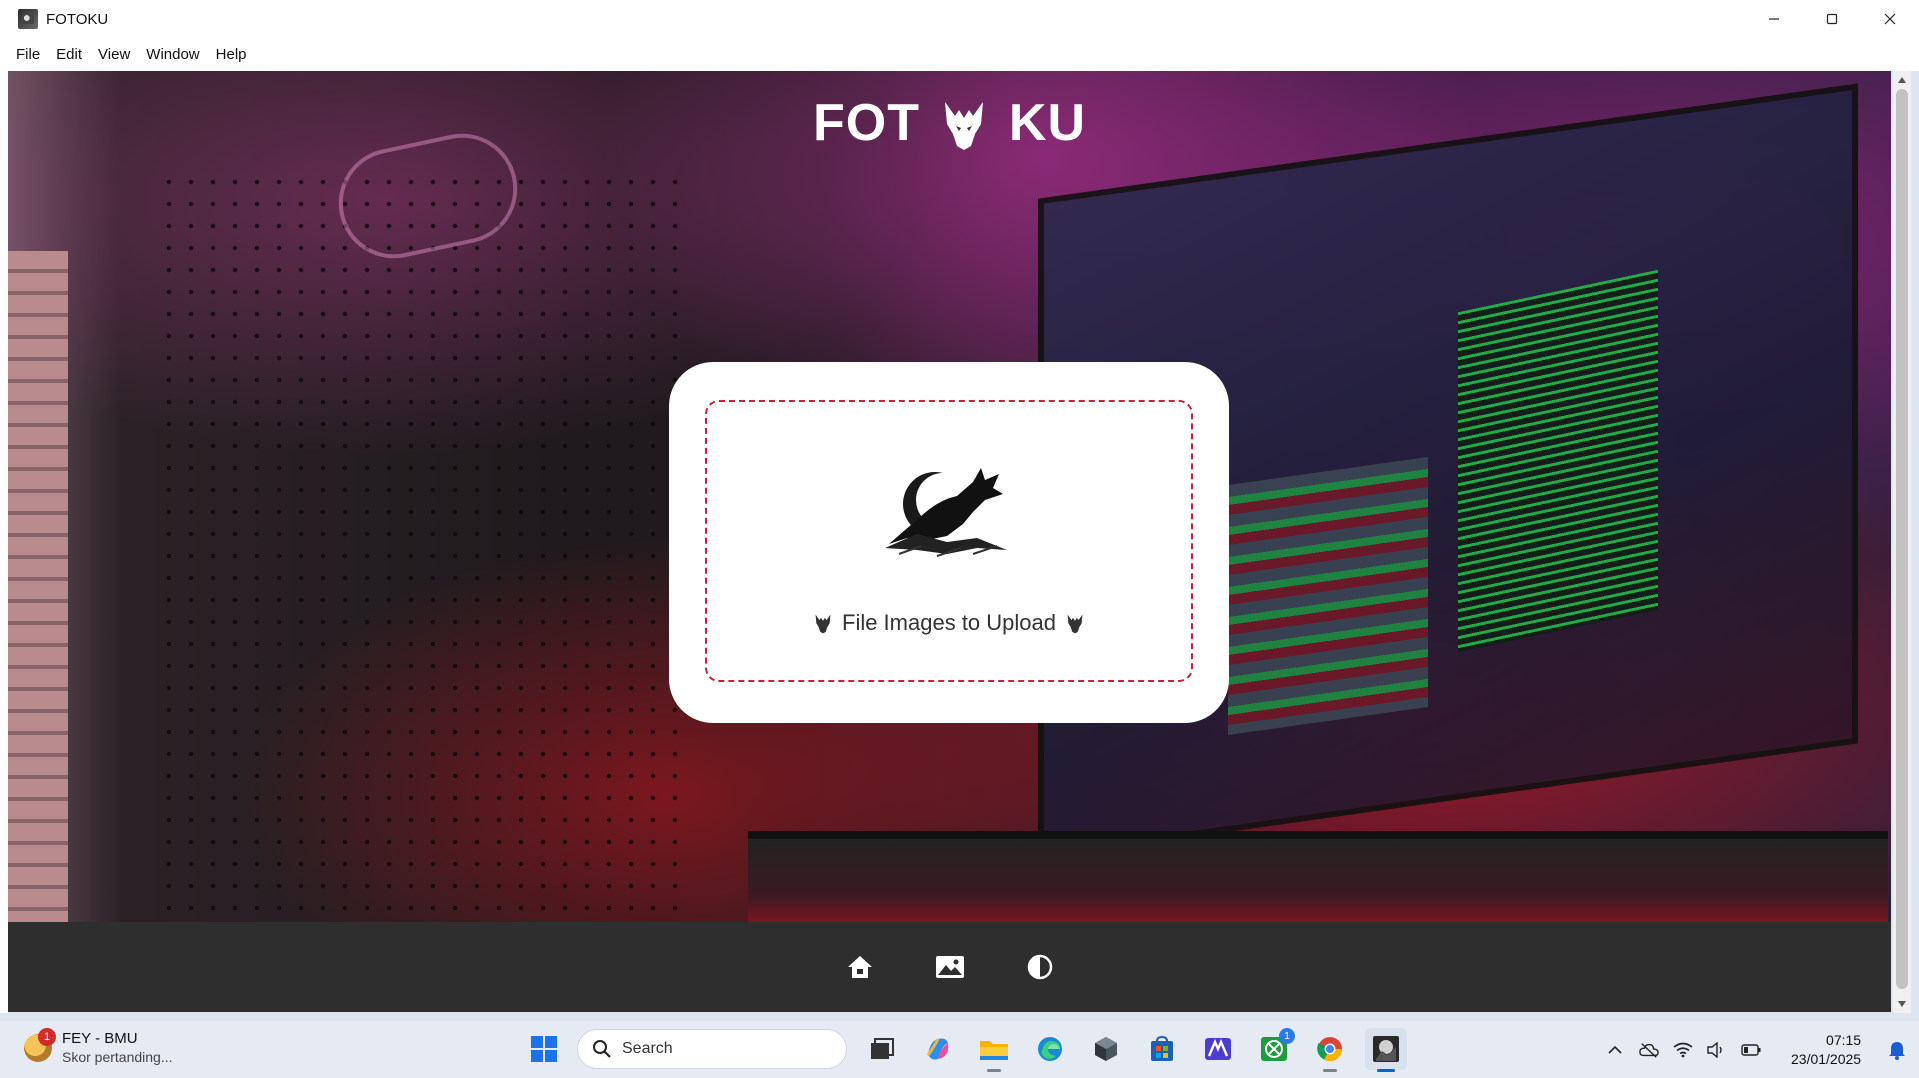 This screenshot has height=1078, width=1919. What do you see at coordinates (1318, 877) in the screenshot?
I see `lower-monitor` at bounding box center [1318, 877].